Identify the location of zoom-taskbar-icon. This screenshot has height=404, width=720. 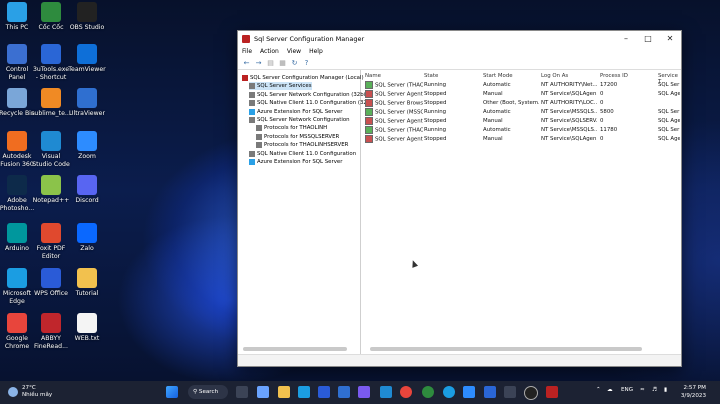
(469, 392).